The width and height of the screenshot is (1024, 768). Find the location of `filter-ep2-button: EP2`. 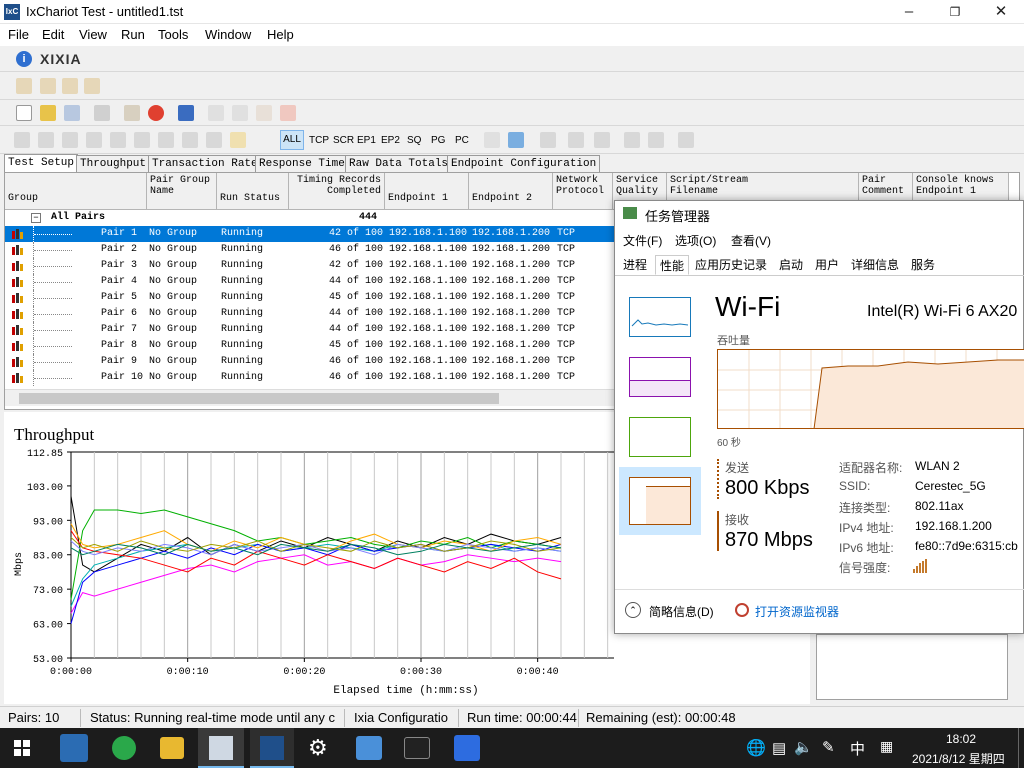

filter-ep2-button: EP2 is located at coordinates (390, 140).